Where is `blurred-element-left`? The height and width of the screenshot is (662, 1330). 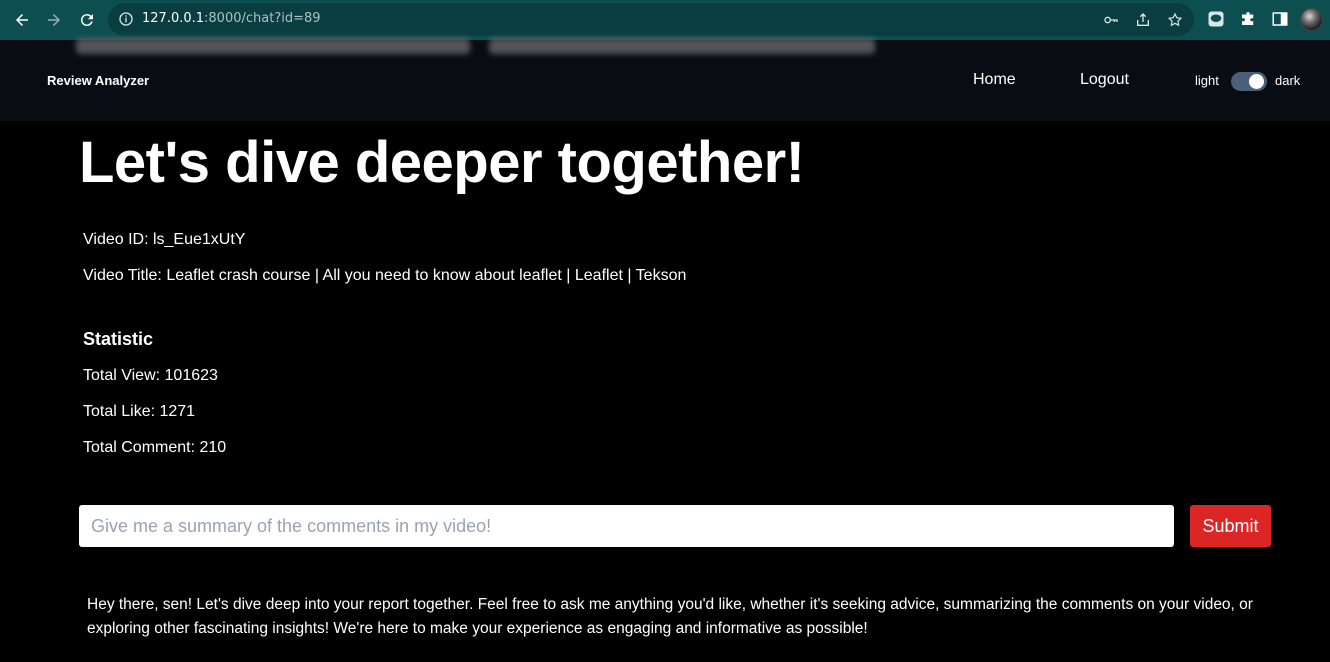 blurred-element-left is located at coordinates (273, 46).